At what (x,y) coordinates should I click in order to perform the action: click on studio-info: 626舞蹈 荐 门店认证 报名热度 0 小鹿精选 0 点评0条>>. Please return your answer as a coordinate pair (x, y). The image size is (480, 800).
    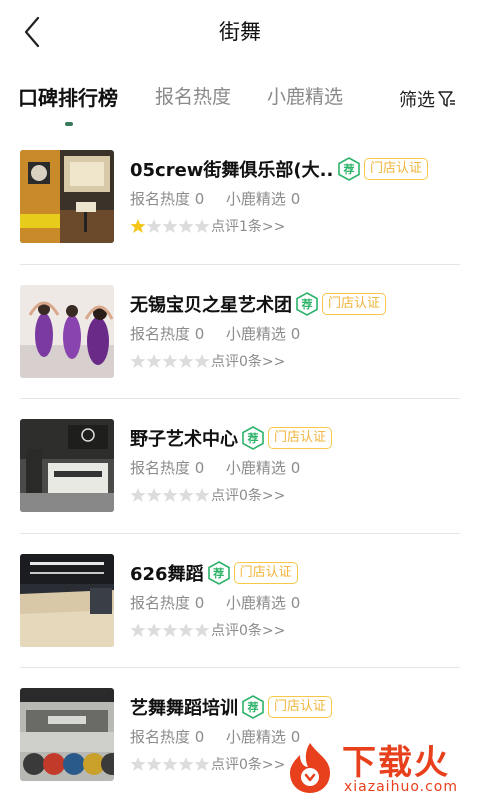
    Looking at the image, I should click on (295, 600).